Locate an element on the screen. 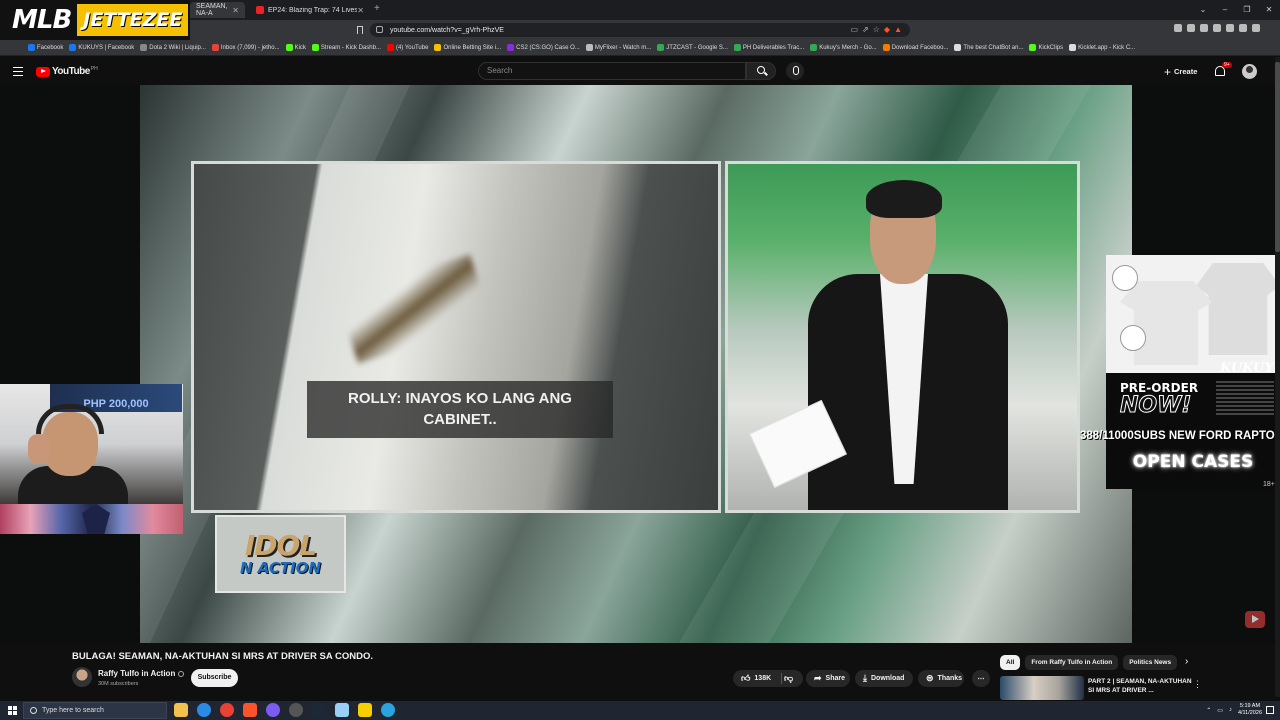  obs-icon is located at coordinates (273, 710).